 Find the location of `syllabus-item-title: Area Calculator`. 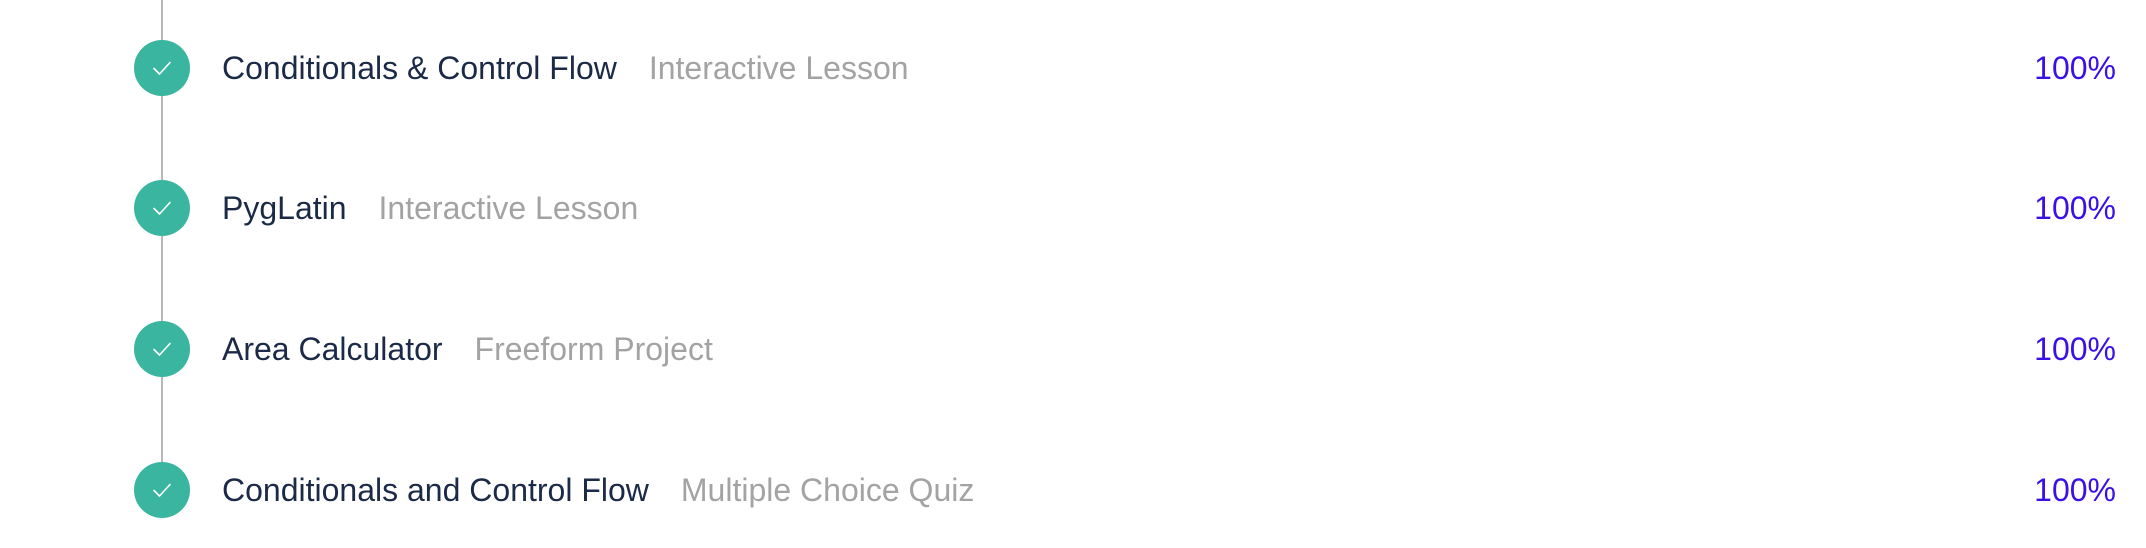

syllabus-item-title: Area Calculator is located at coordinates (332, 349).